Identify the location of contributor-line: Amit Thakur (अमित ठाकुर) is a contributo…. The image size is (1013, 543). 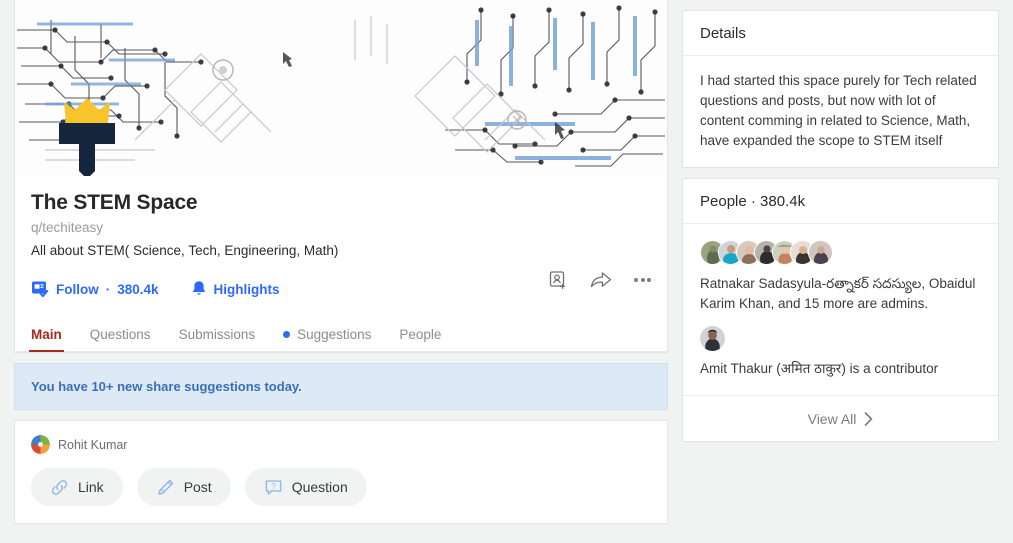
(819, 368).